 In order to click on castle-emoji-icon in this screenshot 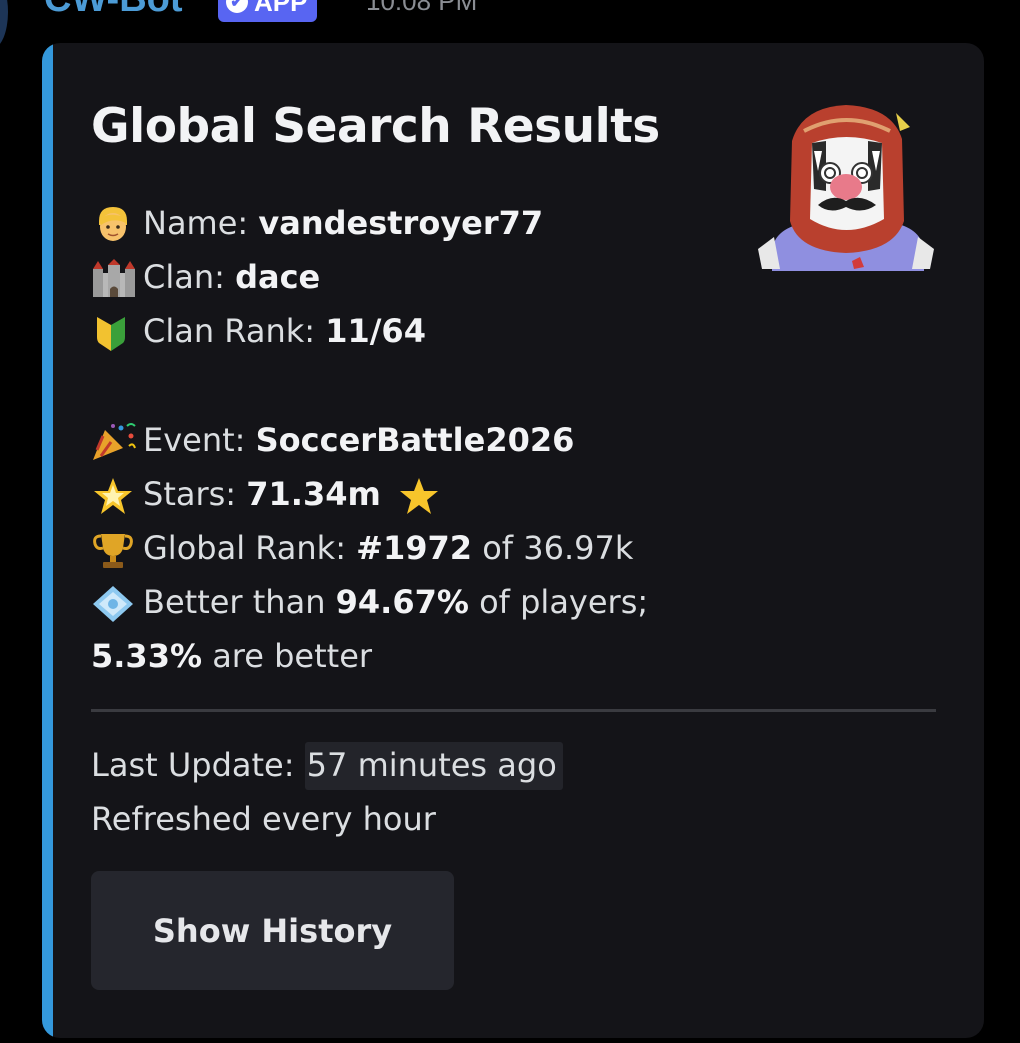, I will do `click(117, 277)`.